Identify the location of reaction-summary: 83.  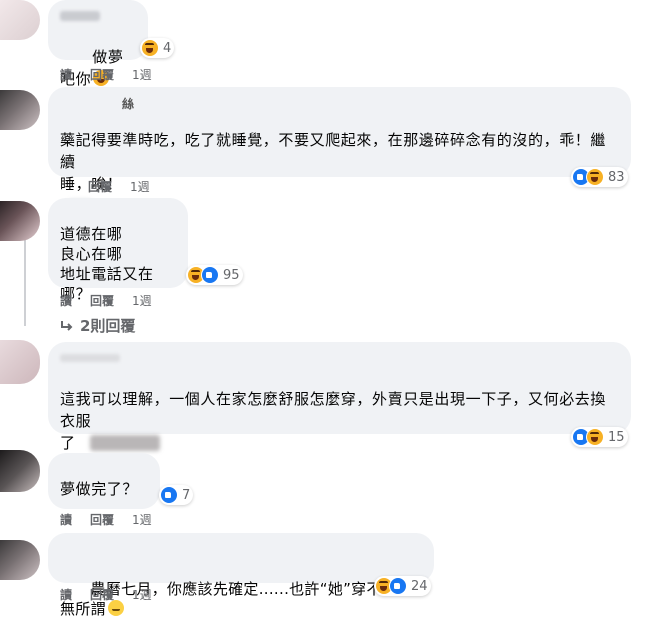
(599, 177).